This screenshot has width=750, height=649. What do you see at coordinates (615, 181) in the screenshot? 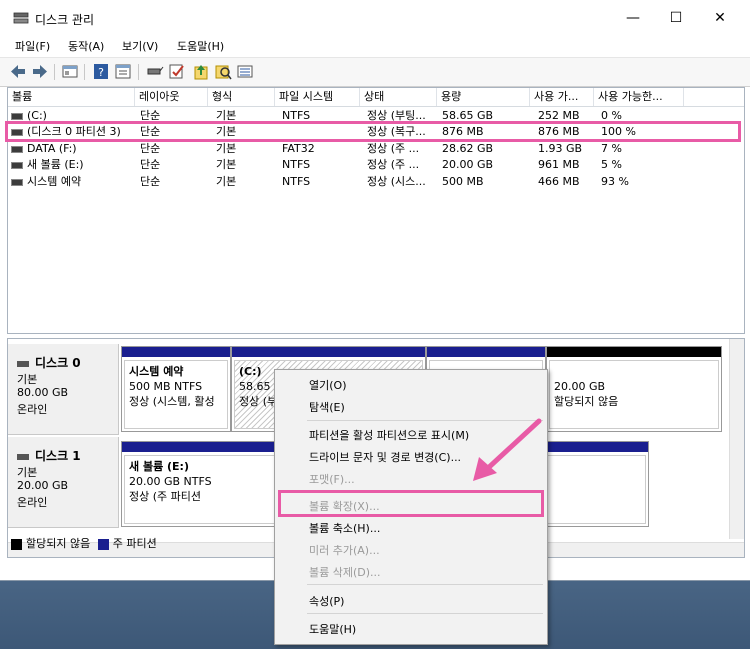
I see `volume-percent-free: 93 %` at bounding box center [615, 181].